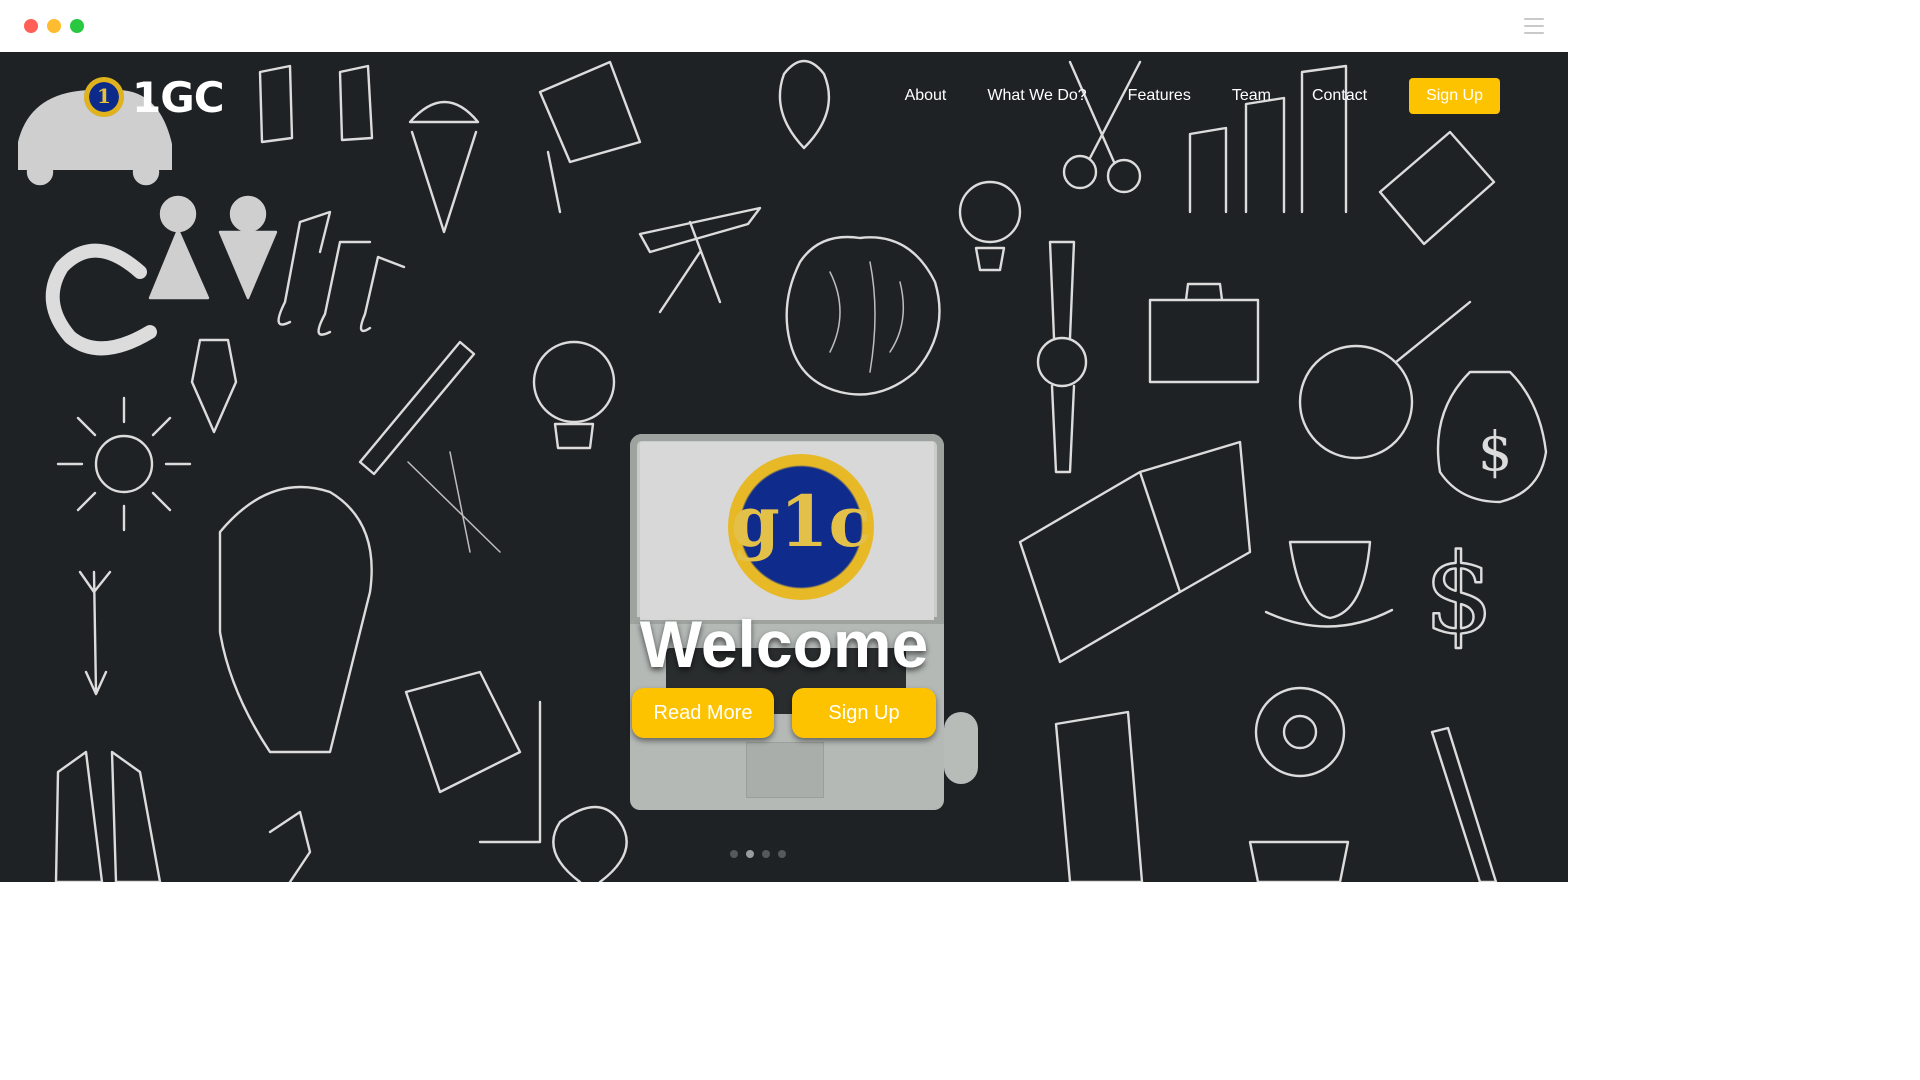 The height and width of the screenshot is (1080, 1920). What do you see at coordinates (801, 521) in the screenshot?
I see `emblem-text: g1c` at bounding box center [801, 521].